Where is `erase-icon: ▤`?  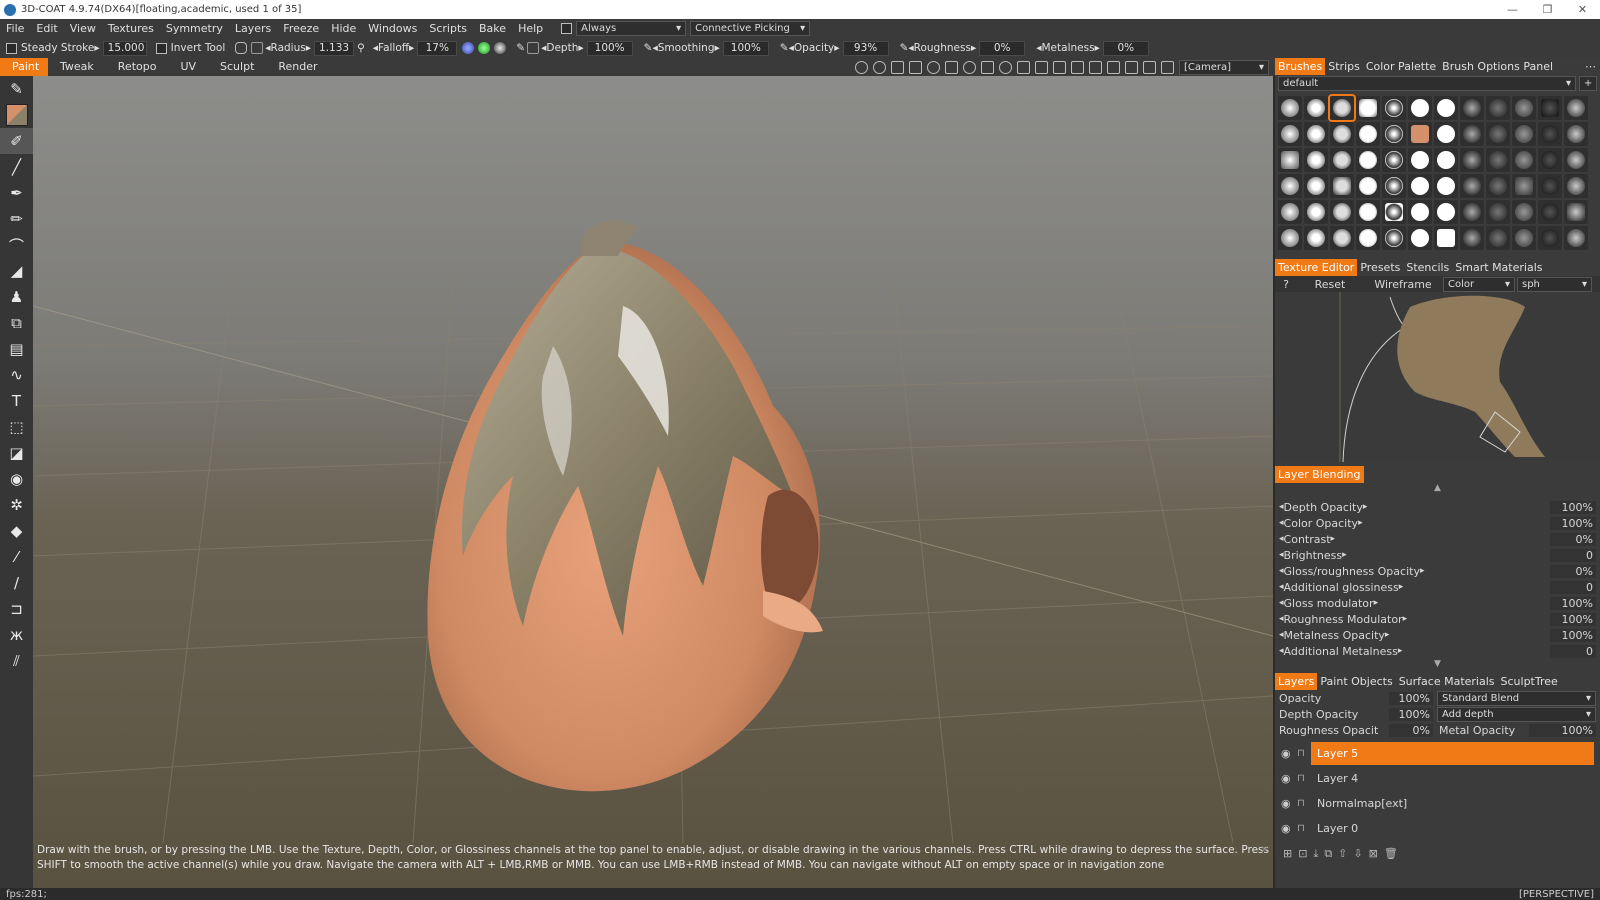 erase-icon: ▤ is located at coordinates (16, 349).